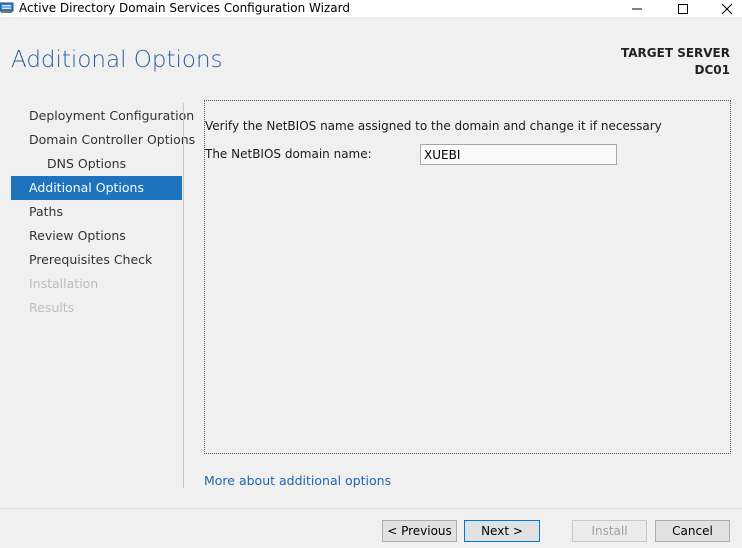  What do you see at coordinates (102, 116) in the screenshot?
I see `nav-item-deployment-configuration: Deployment Configuration` at bounding box center [102, 116].